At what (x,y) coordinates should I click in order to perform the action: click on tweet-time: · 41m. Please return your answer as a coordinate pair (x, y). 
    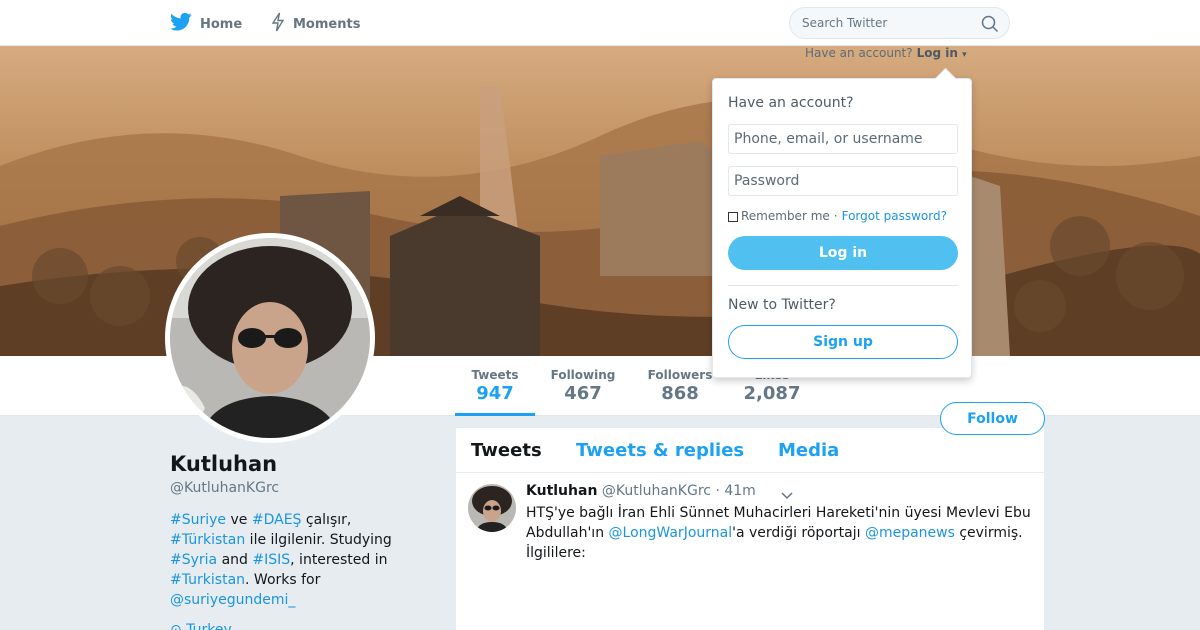
    Looking at the image, I should click on (735, 491).